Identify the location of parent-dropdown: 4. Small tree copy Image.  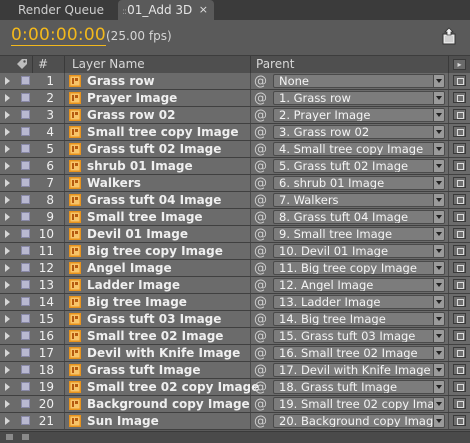
(359, 149).